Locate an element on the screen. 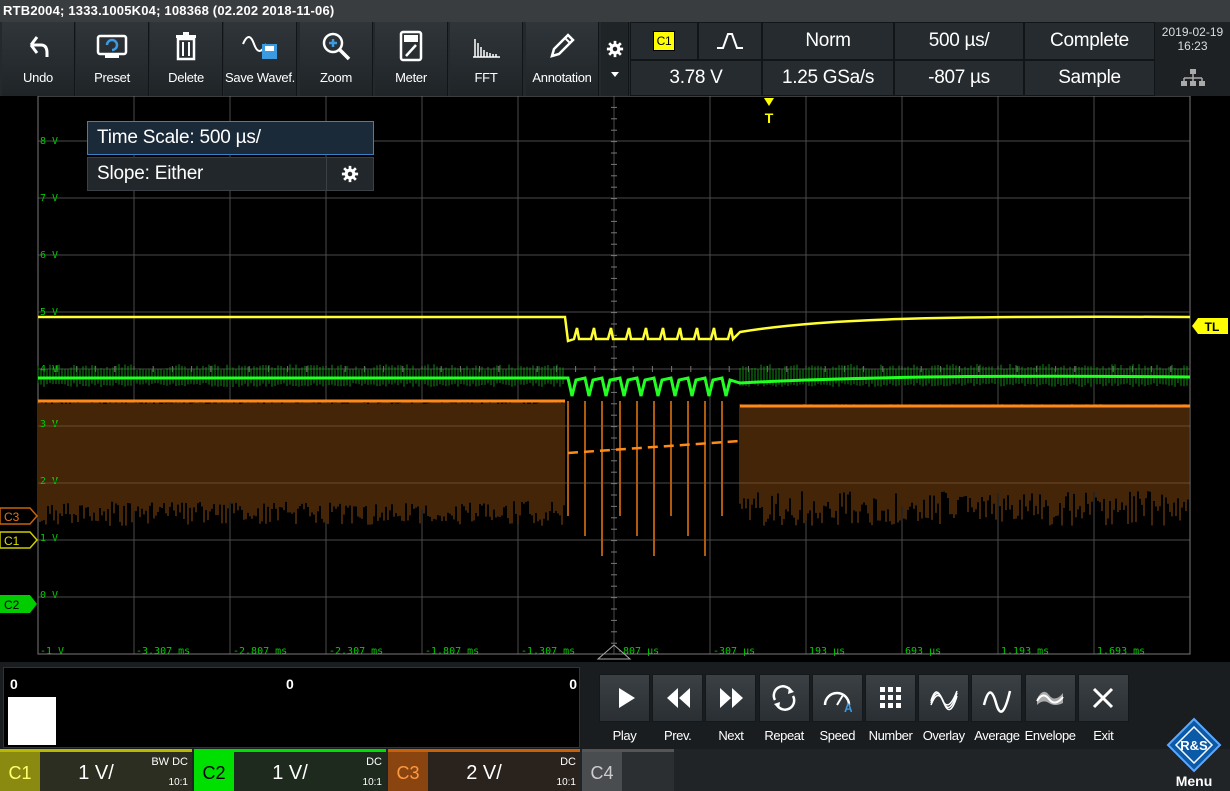 This screenshot has height=791, width=1230. control-label: Envelope is located at coordinates (1050, 735).